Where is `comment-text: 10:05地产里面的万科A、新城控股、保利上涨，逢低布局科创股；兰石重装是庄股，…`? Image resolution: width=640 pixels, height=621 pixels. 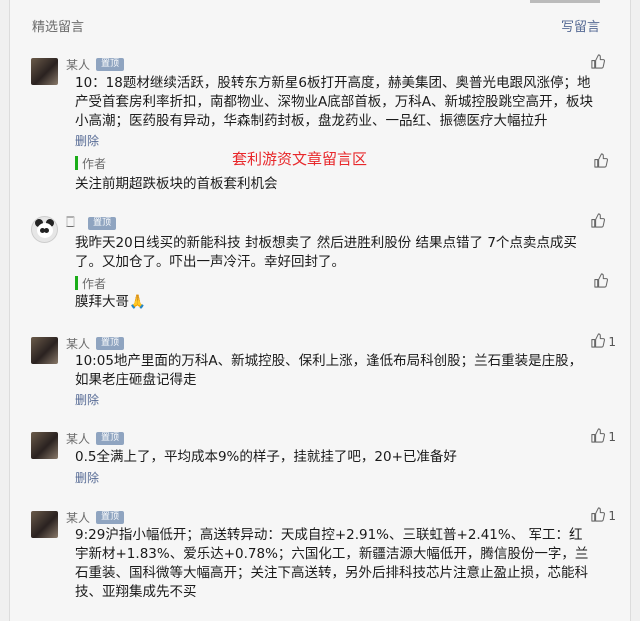
comment-text: 10:05地产里面的万科A、新城控股、保利上涨，逢低布局科创股；兰石重装是庄股，… is located at coordinates (329, 370).